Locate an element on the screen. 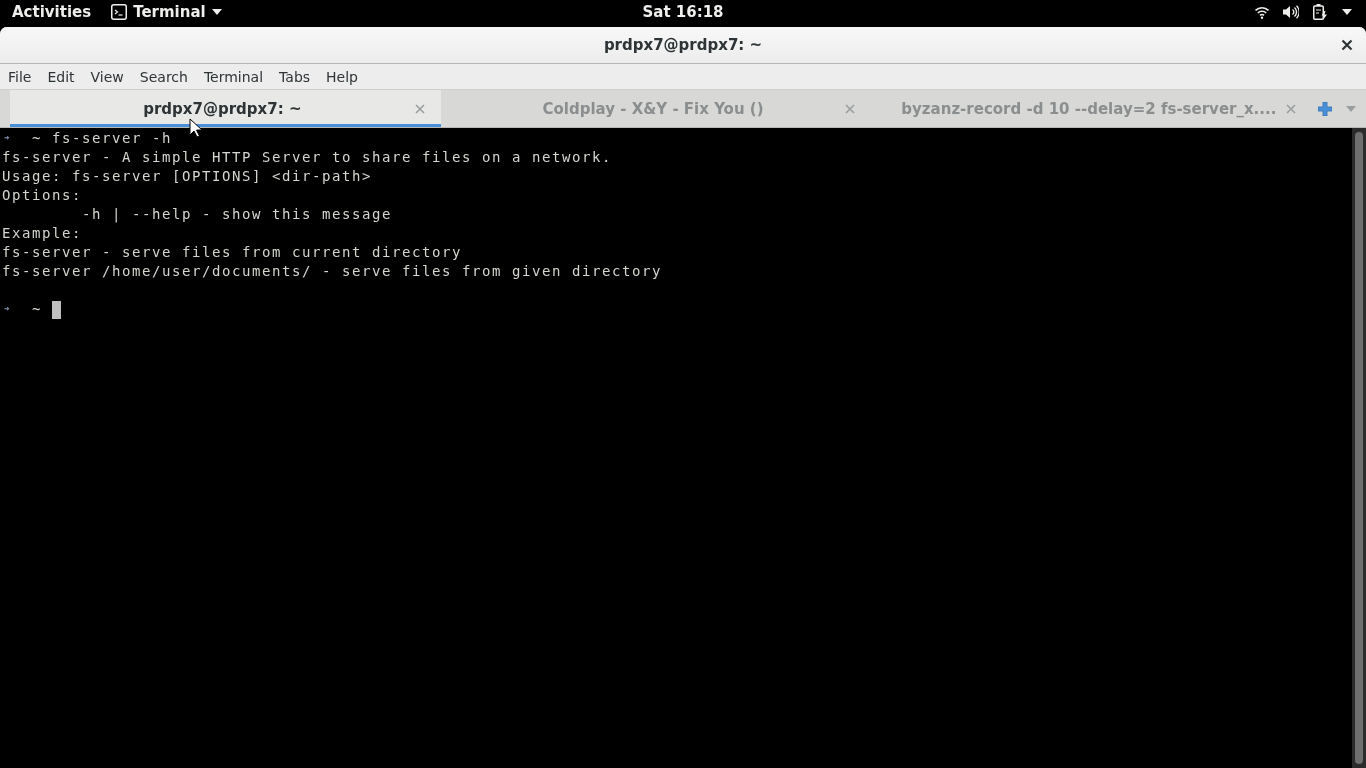 This screenshot has height=768, width=1366. app-menu: Terminal is located at coordinates (166, 12).